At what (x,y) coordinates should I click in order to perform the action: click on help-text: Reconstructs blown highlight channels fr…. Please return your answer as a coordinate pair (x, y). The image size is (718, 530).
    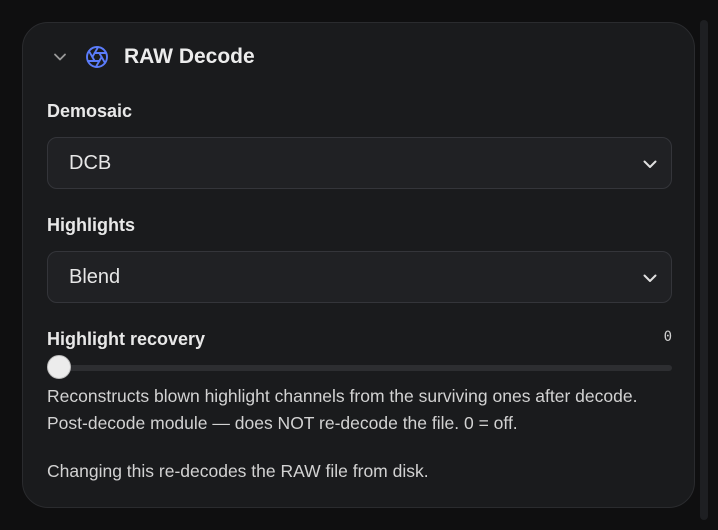
    Looking at the image, I should click on (367, 410).